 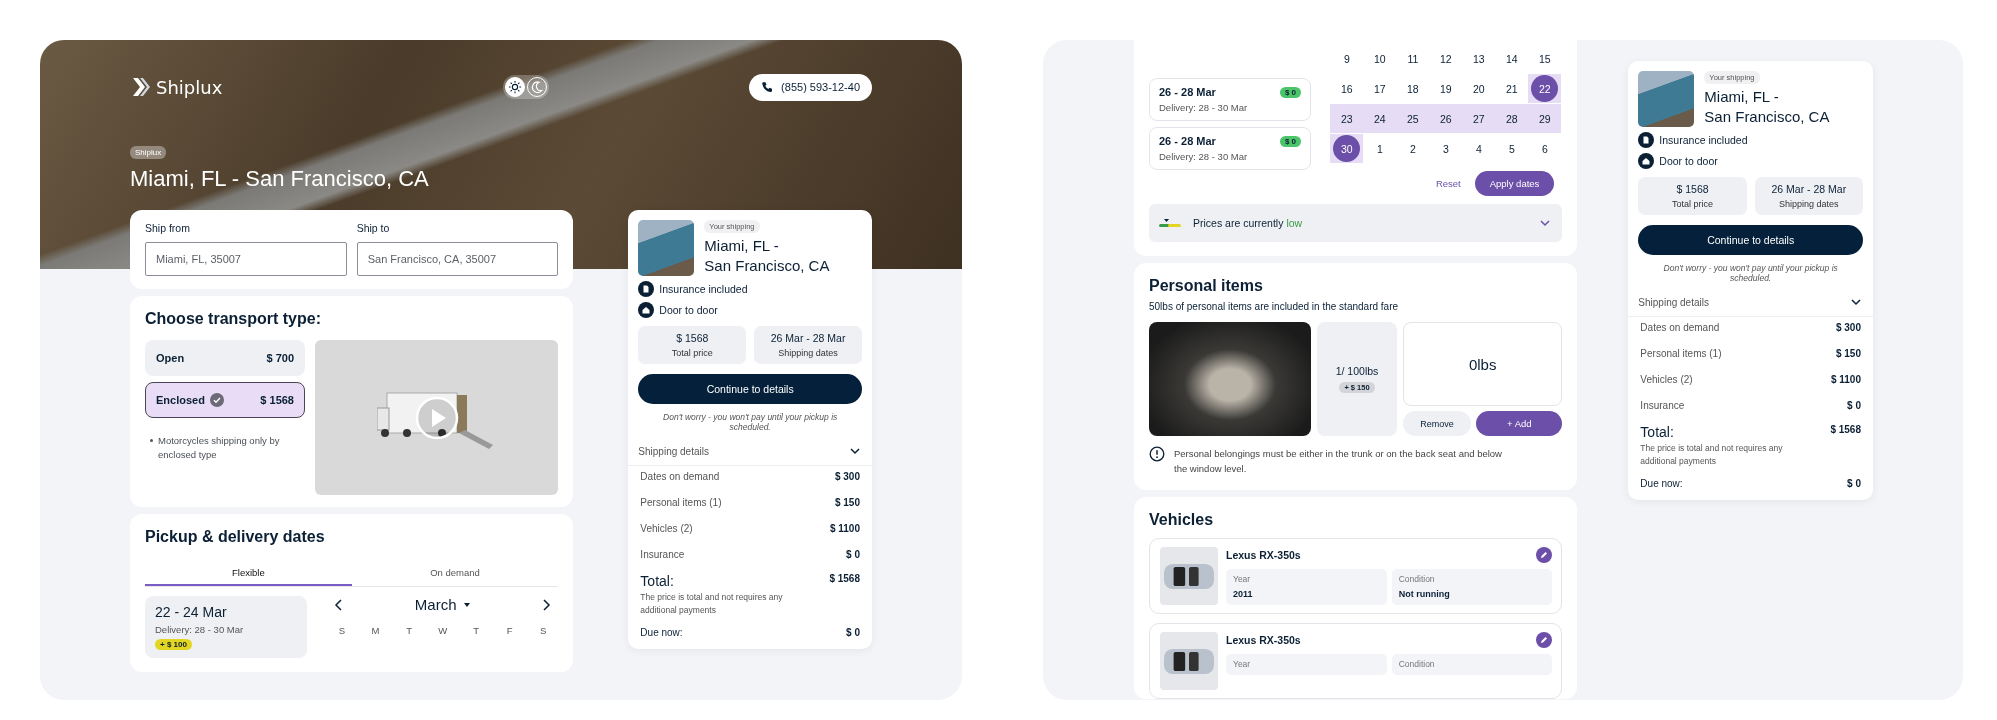 I want to click on car-drawing, so click(x=1189, y=576).